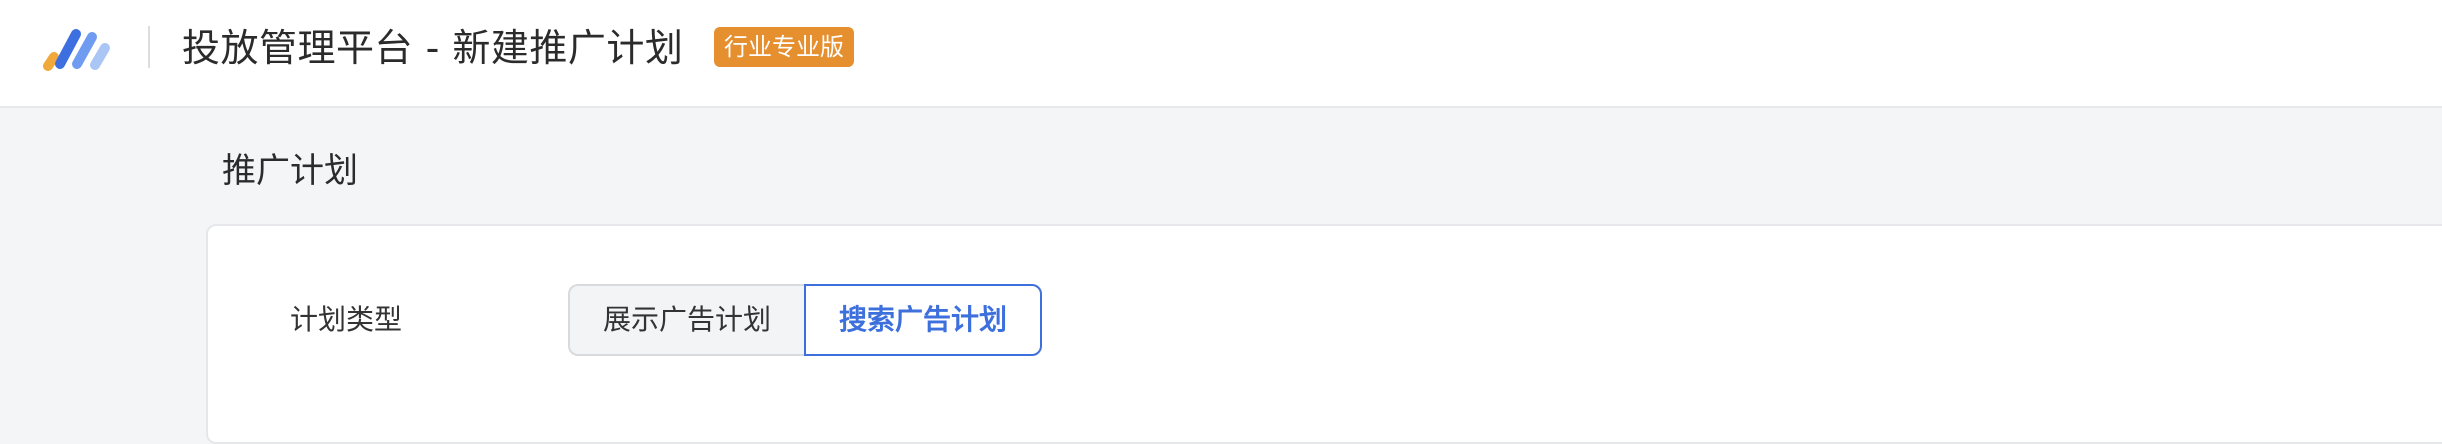 The width and height of the screenshot is (2442, 444). I want to click on plan-type-label: 计划类型, so click(346, 319).